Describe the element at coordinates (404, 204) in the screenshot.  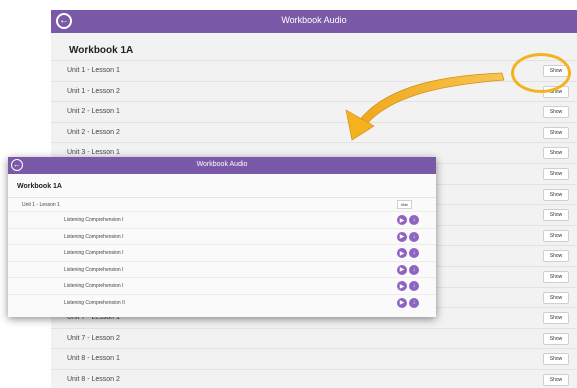
I see `hide-button: Hide` at that location.